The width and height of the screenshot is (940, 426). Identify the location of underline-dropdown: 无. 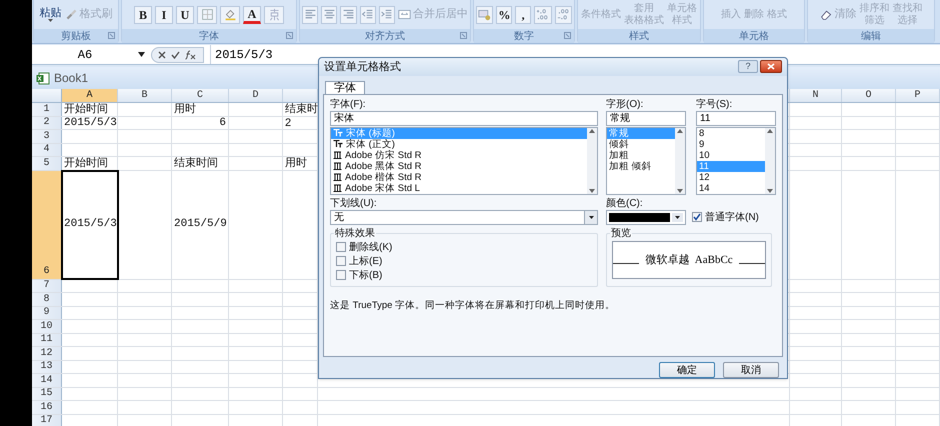
(464, 217).